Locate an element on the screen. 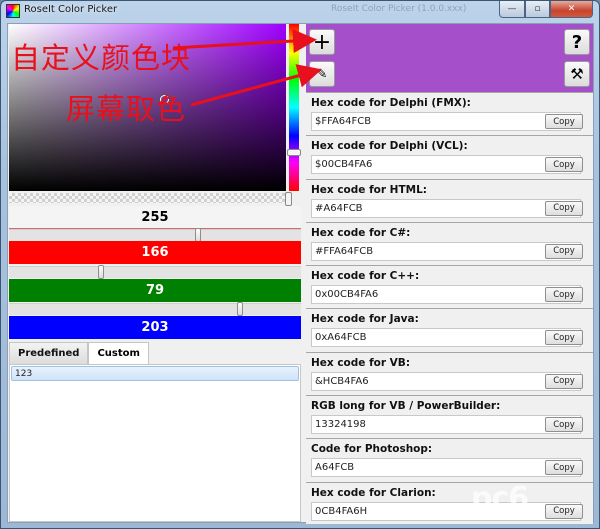 This screenshot has height=529, width=600. code-group: Hex code for HTML: #A64FCB Copy is located at coordinates (449, 200).